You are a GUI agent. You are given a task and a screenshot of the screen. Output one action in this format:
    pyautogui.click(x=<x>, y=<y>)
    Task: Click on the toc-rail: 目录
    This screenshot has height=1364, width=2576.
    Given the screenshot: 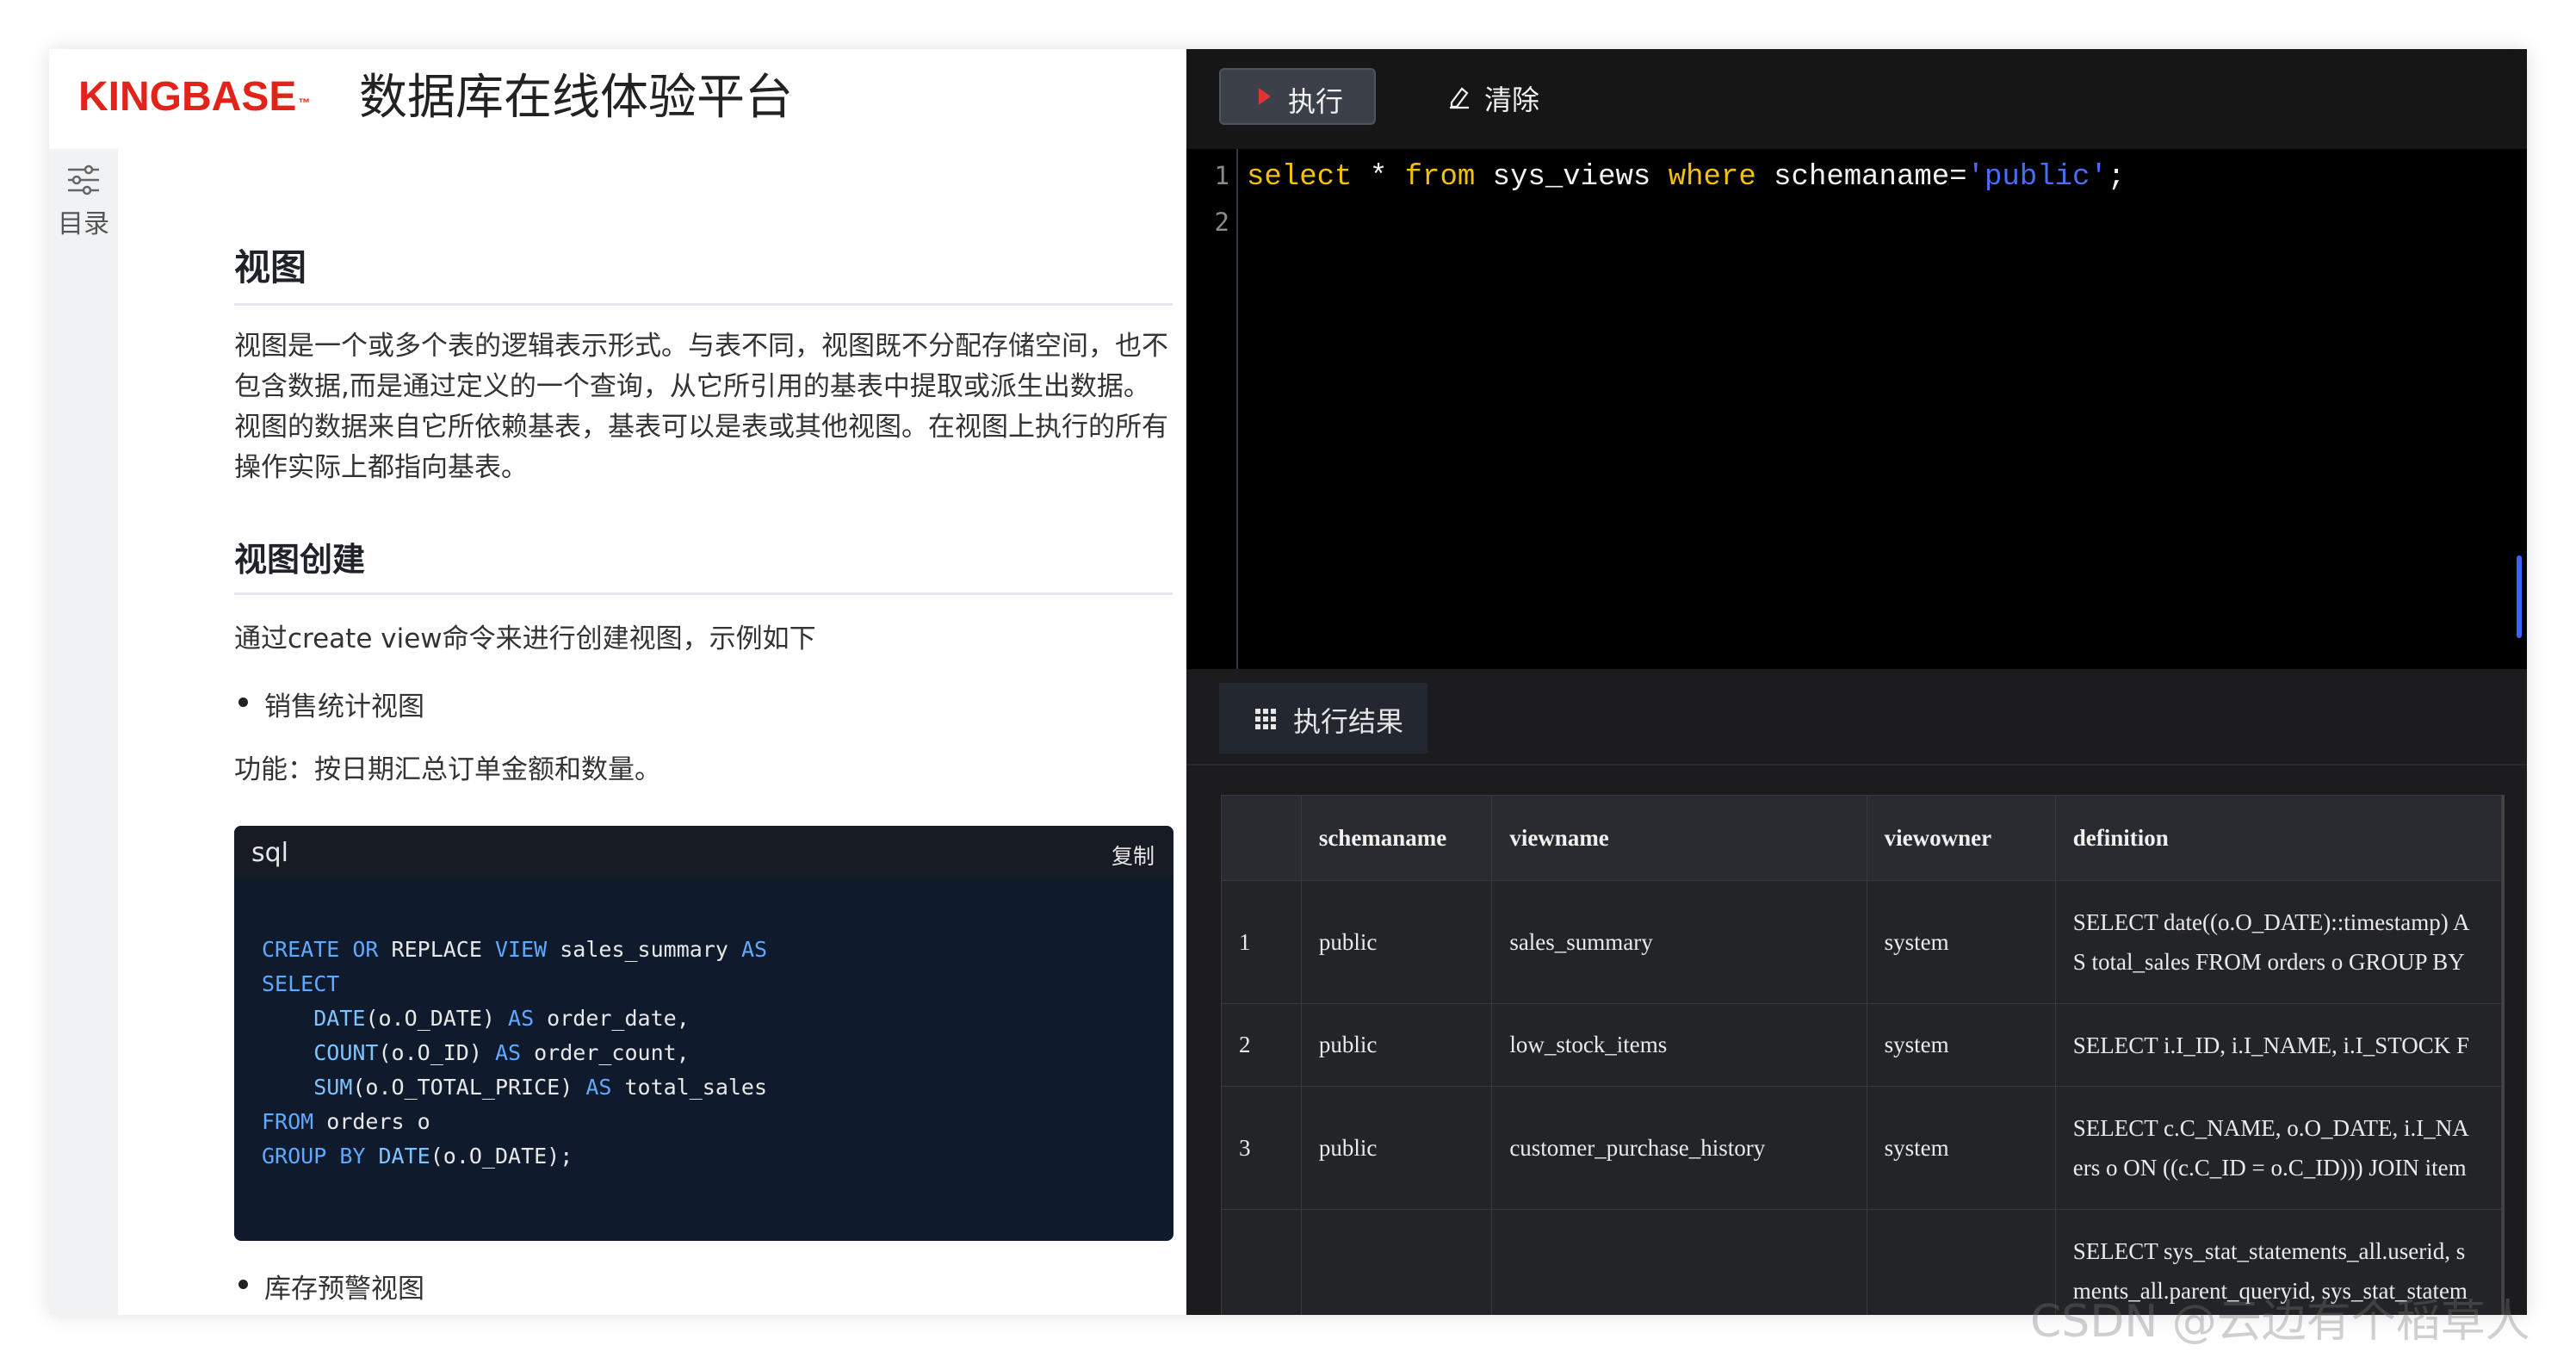 What is the action you would take?
    pyautogui.click(x=83, y=732)
    